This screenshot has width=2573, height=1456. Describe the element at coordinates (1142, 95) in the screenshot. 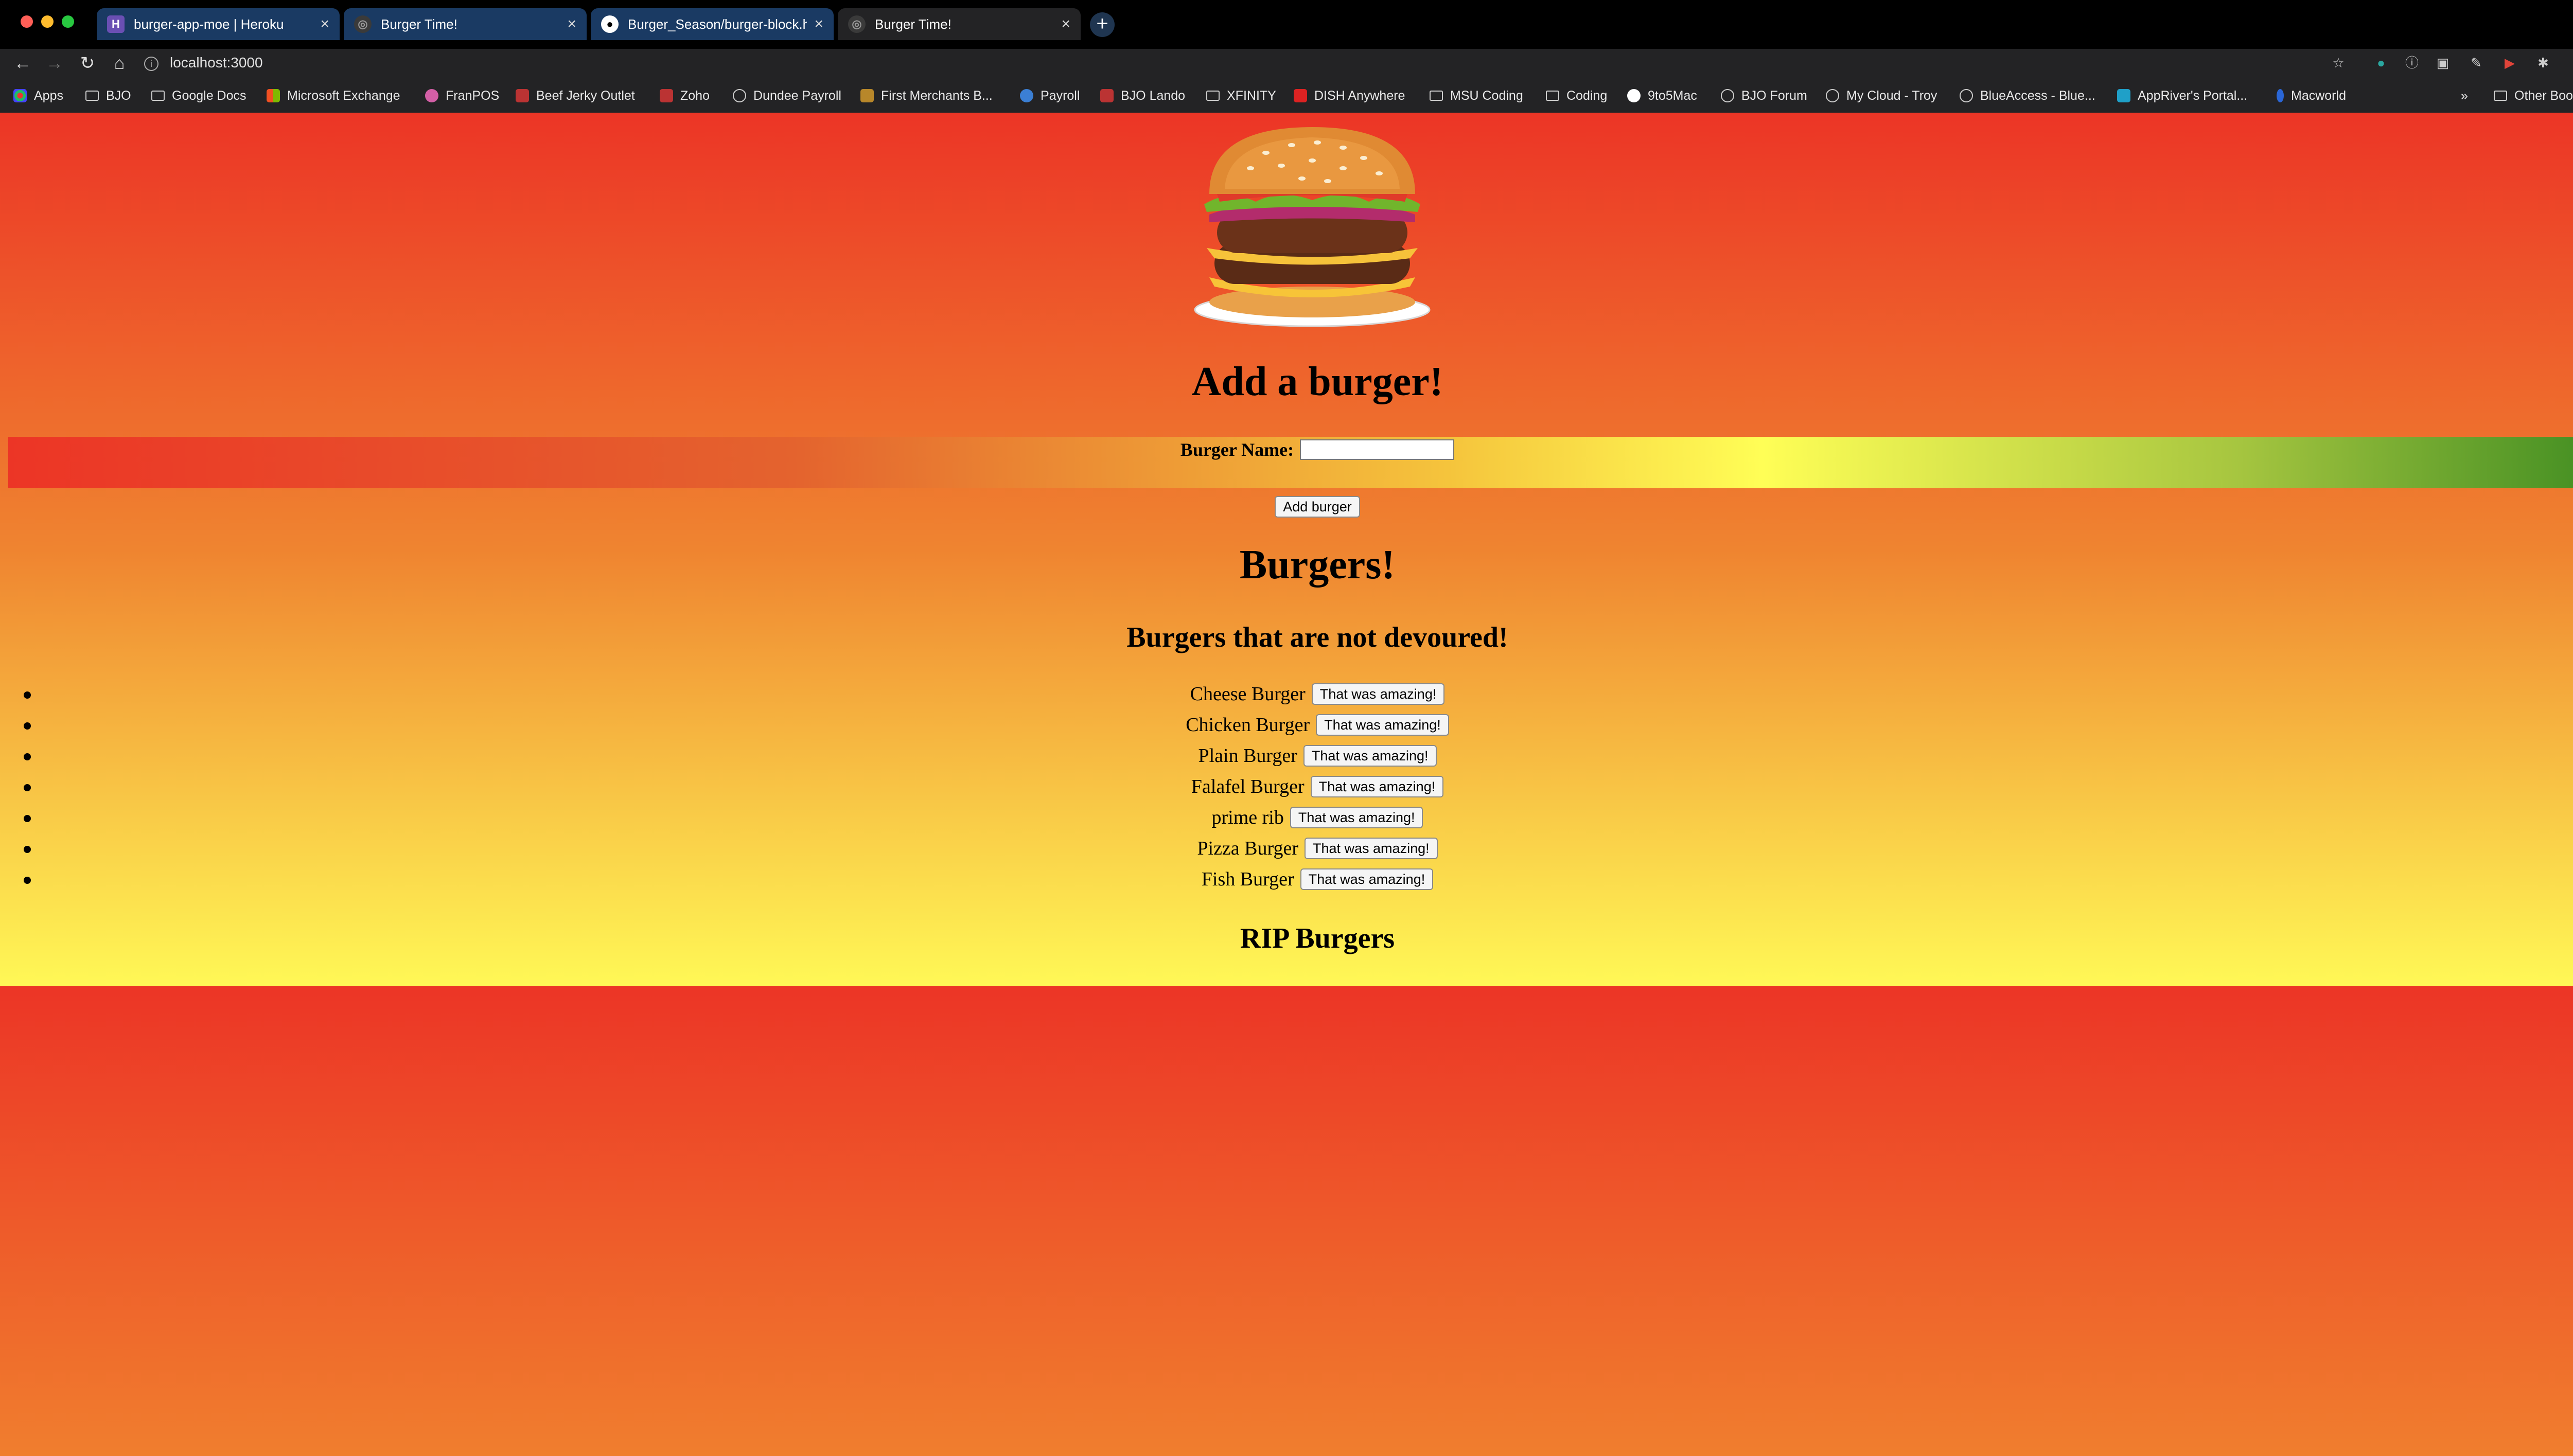

I see `bookmark-bjo-lando: BJO Lando` at that location.